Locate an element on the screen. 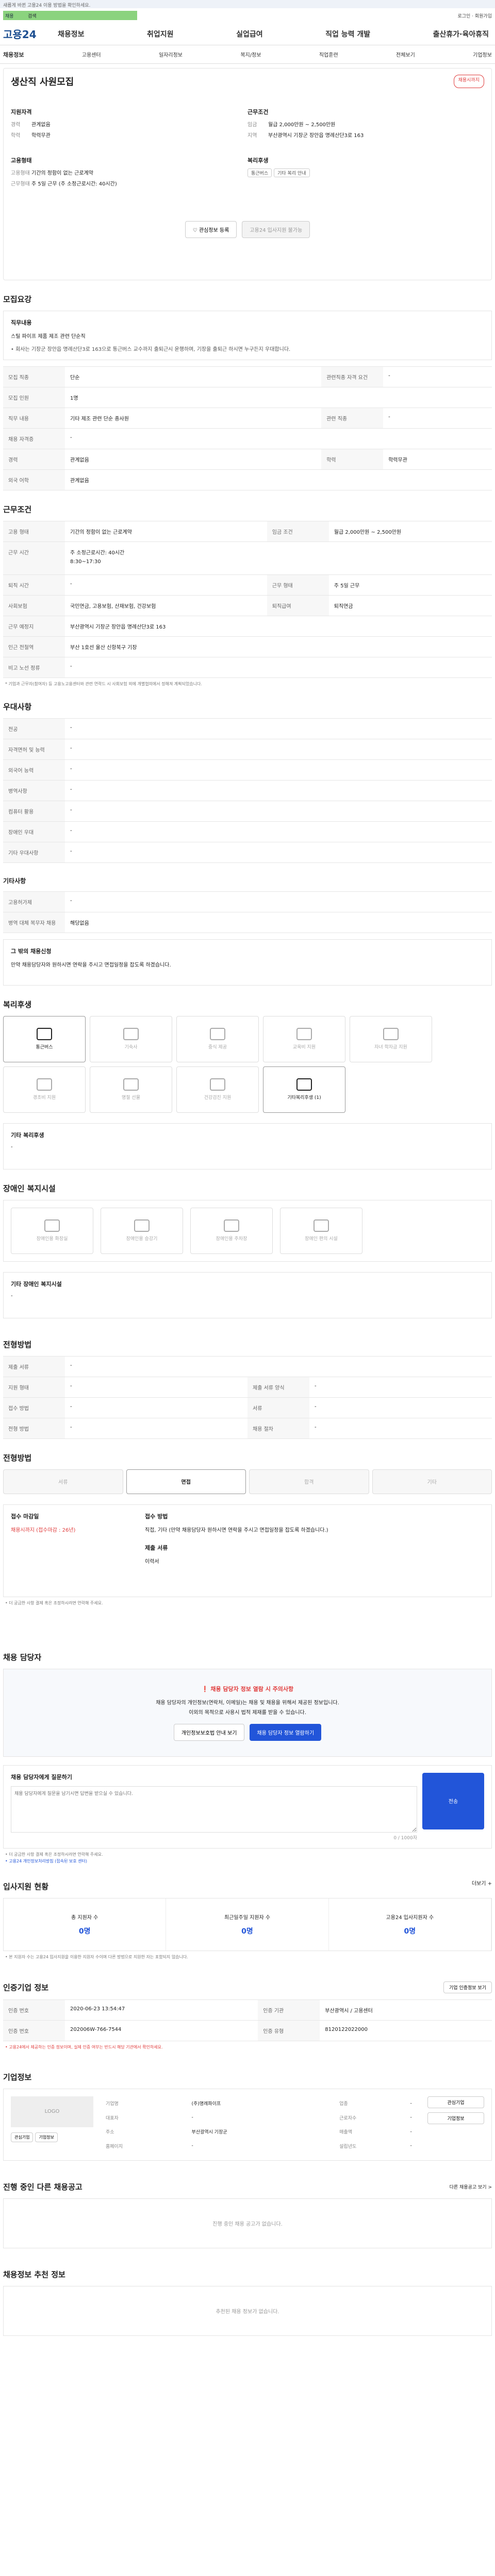 This screenshot has height=2576, width=495. gnb-item: 채용정보 is located at coordinates (71, 34).